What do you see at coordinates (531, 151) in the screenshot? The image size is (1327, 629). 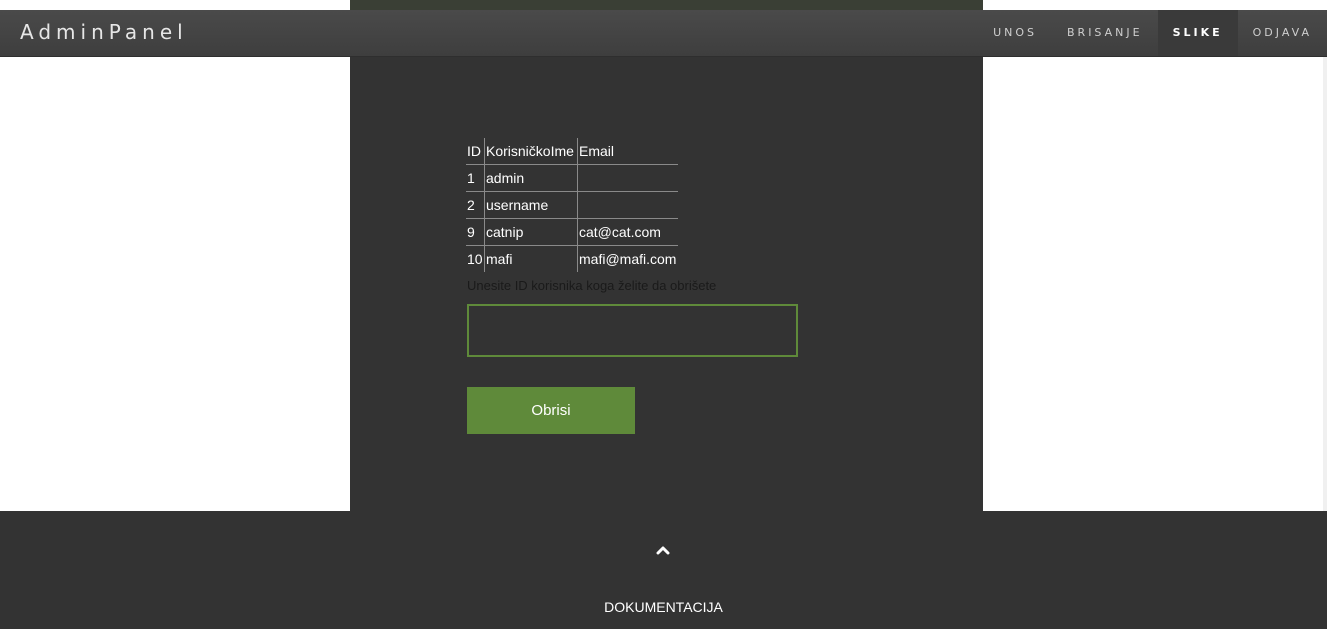 I see `column-header-username: KorisničkoIme` at bounding box center [531, 151].